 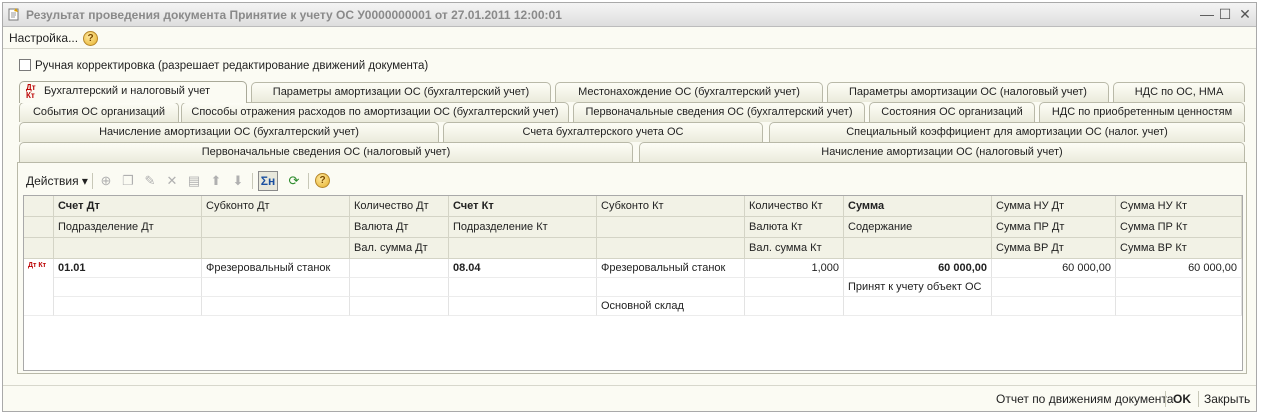 I want to click on table-toolbar: Действия ▾ ⊕ ❐ ✎ ✕ ▤ ⬆ ⬇ Σн ⟳ ?, so click(x=222, y=181).